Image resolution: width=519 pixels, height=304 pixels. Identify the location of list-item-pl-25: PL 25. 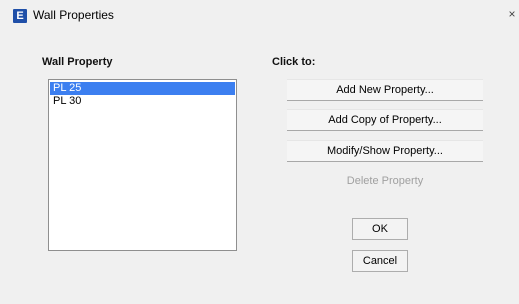
(142, 88).